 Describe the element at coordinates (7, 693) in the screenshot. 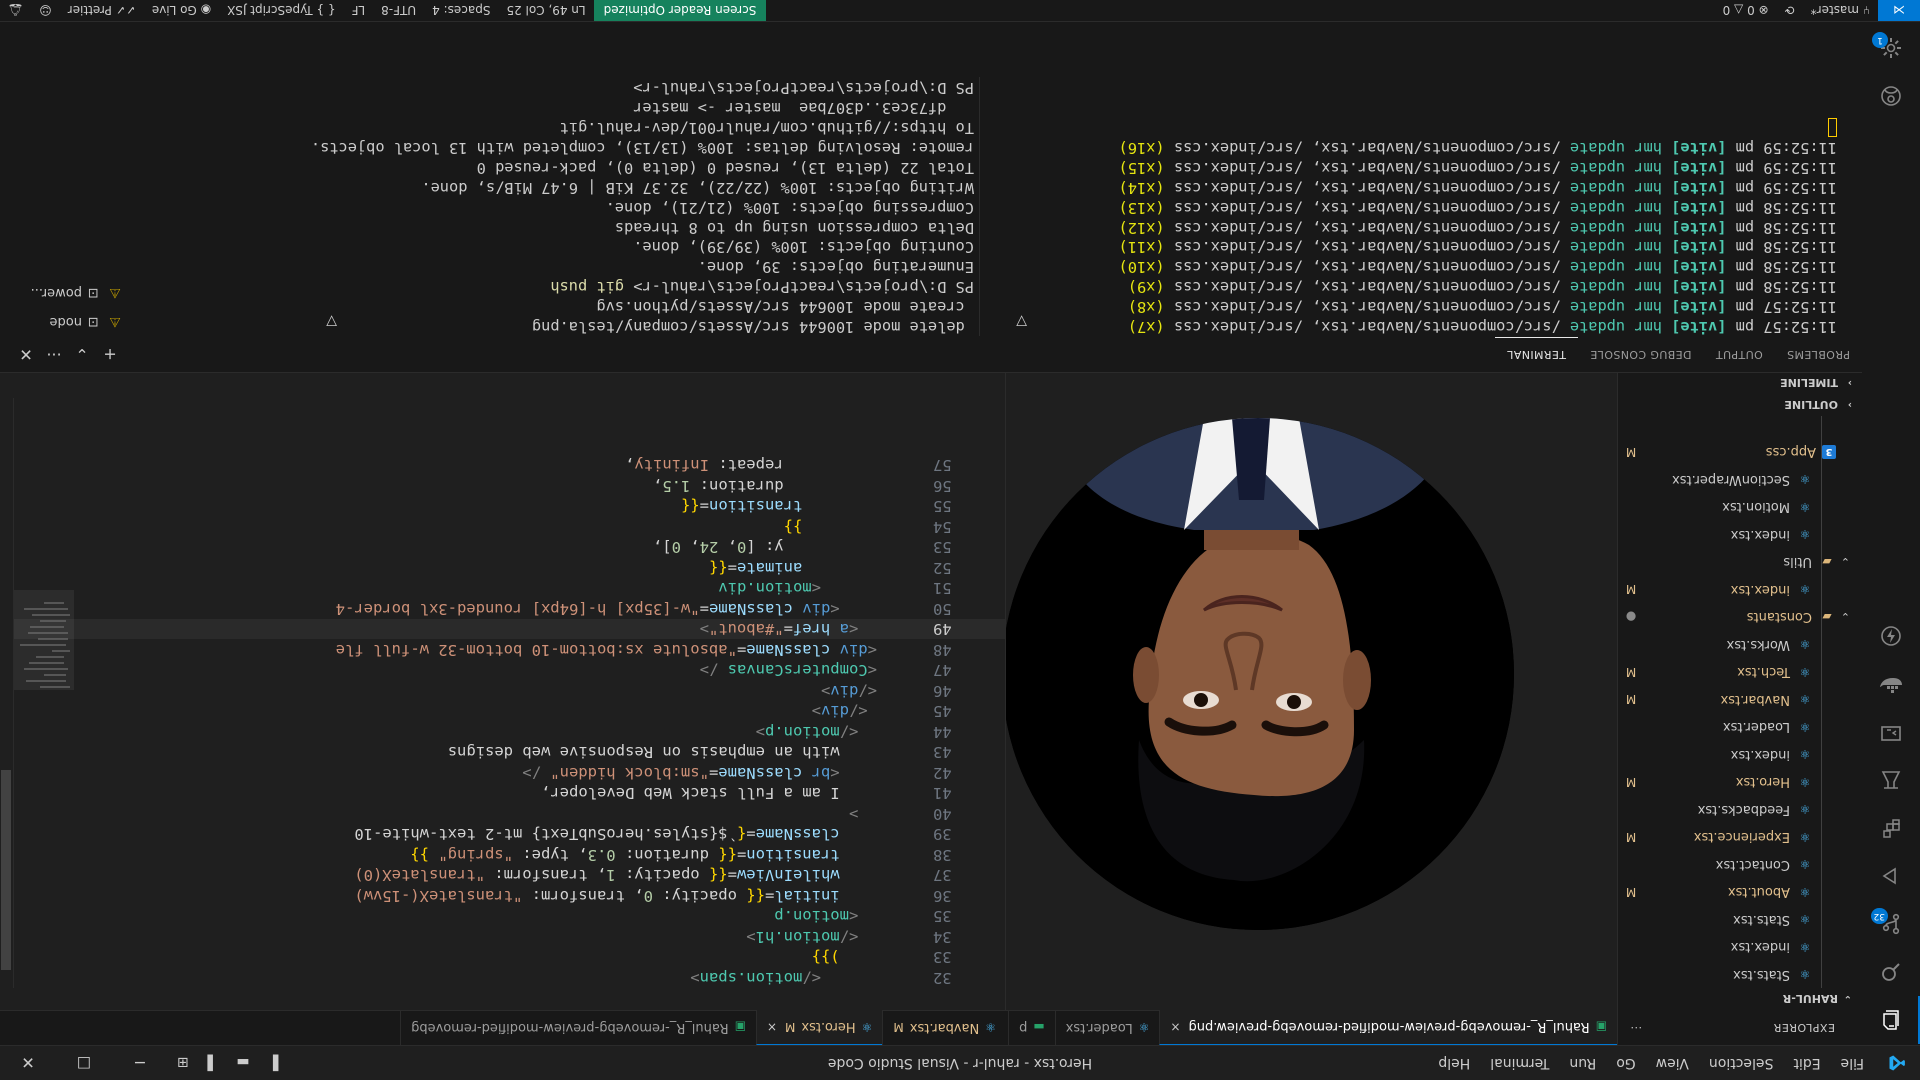

I see `editor-scrollbar` at that location.